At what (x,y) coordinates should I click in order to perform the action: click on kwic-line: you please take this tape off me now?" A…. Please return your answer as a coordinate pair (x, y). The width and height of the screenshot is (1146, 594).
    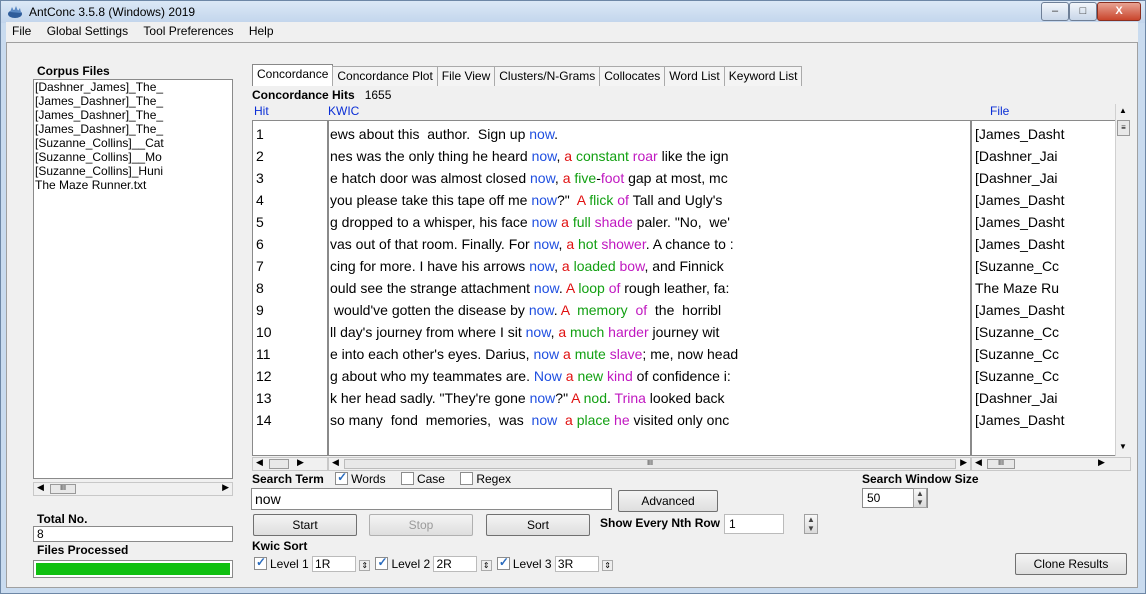
    Looking at the image, I should click on (650, 200).